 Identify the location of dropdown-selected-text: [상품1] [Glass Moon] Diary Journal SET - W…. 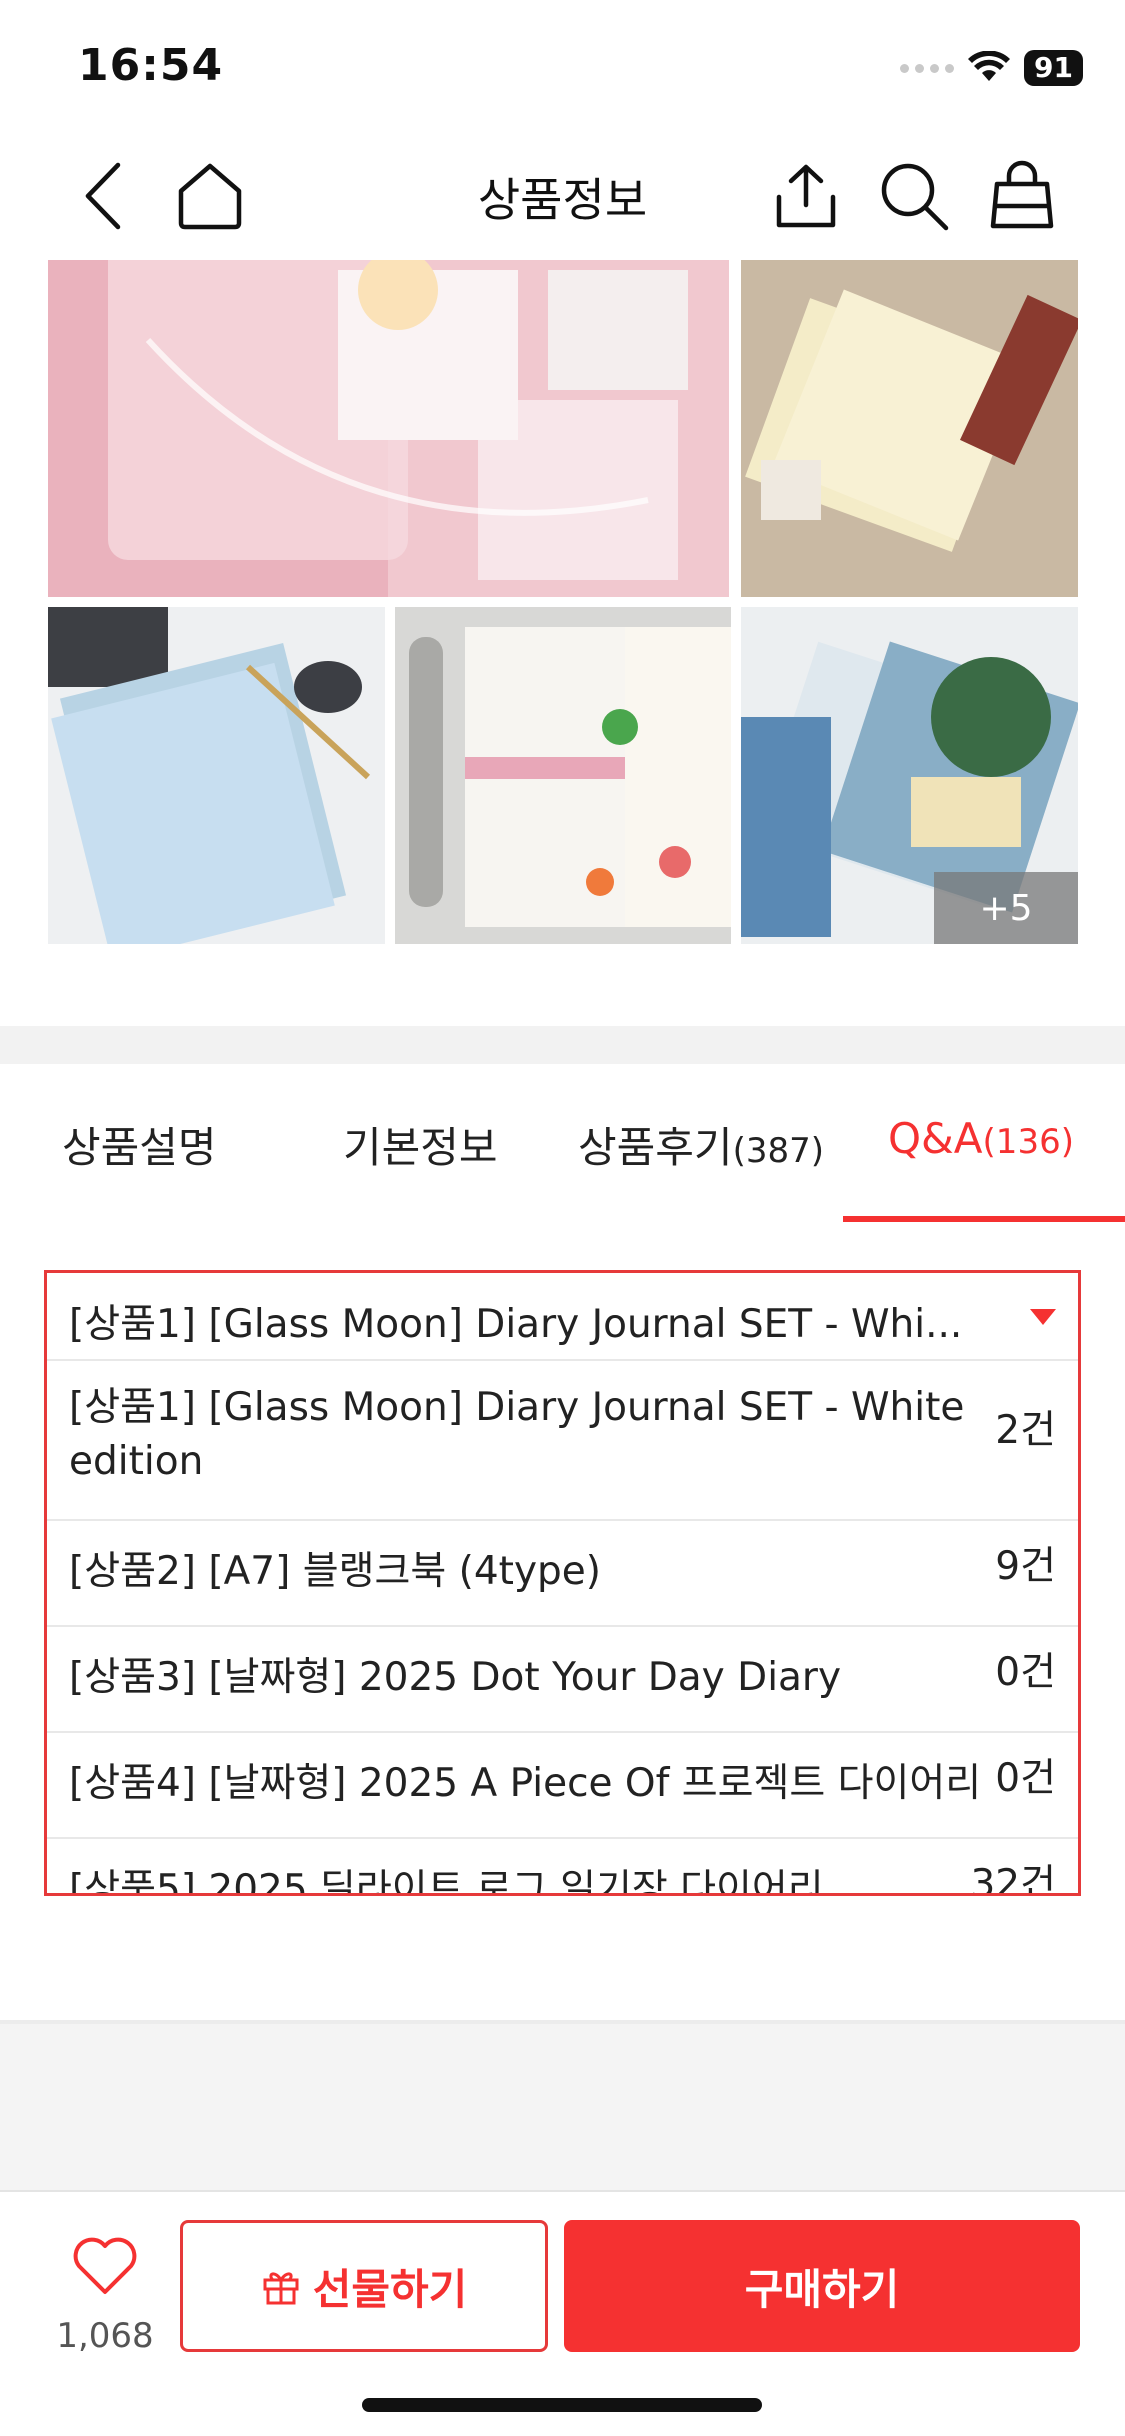
(516, 1324).